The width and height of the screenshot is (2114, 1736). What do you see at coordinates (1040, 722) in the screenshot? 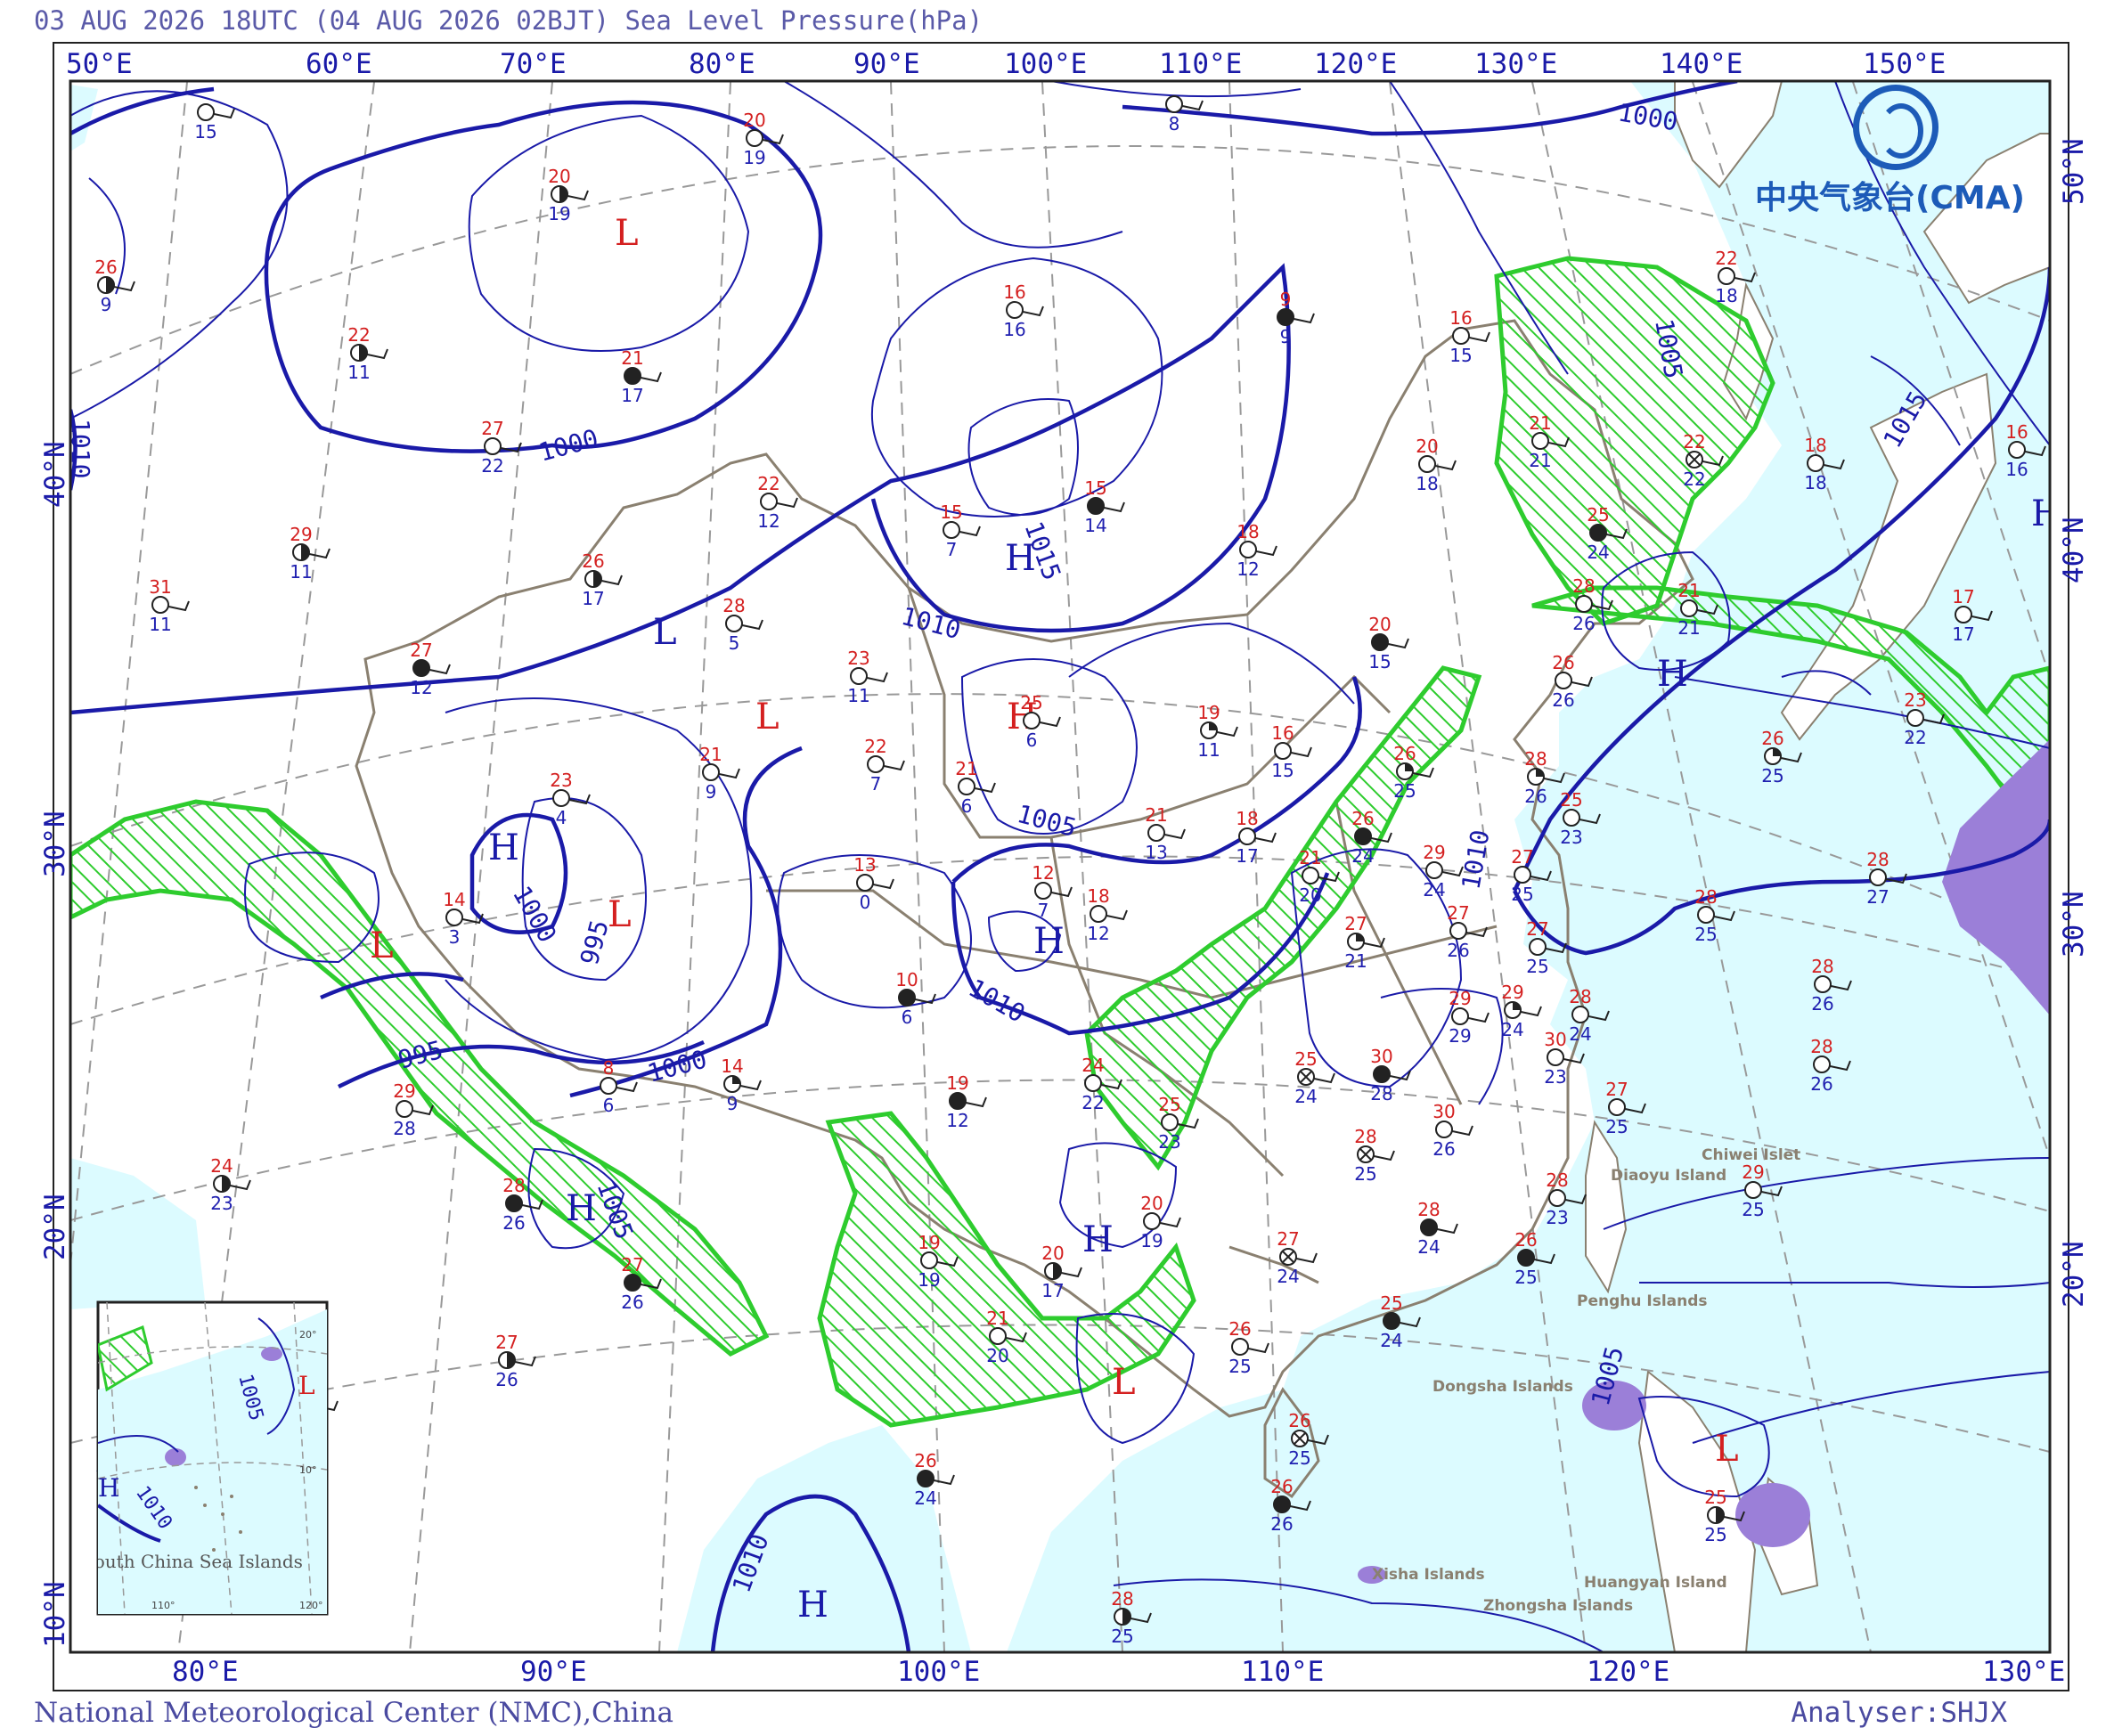
I see `station-plot: 25 6` at bounding box center [1040, 722].